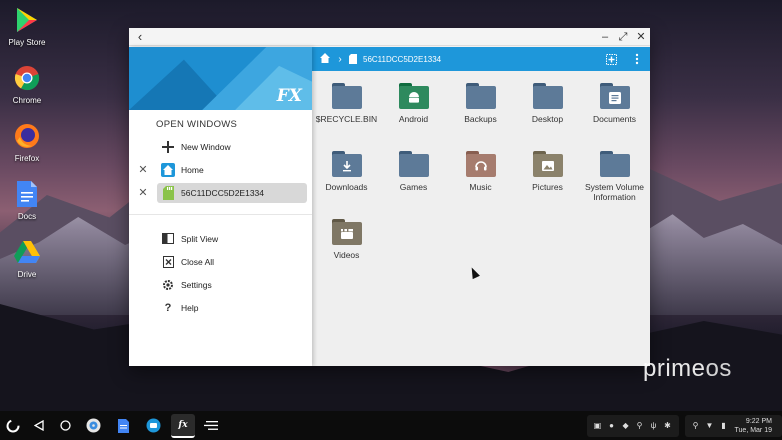  What do you see at coordinates (93, 426) in the screenshot?
I see `taskbar-app-media` at bounding box center [93, 426].